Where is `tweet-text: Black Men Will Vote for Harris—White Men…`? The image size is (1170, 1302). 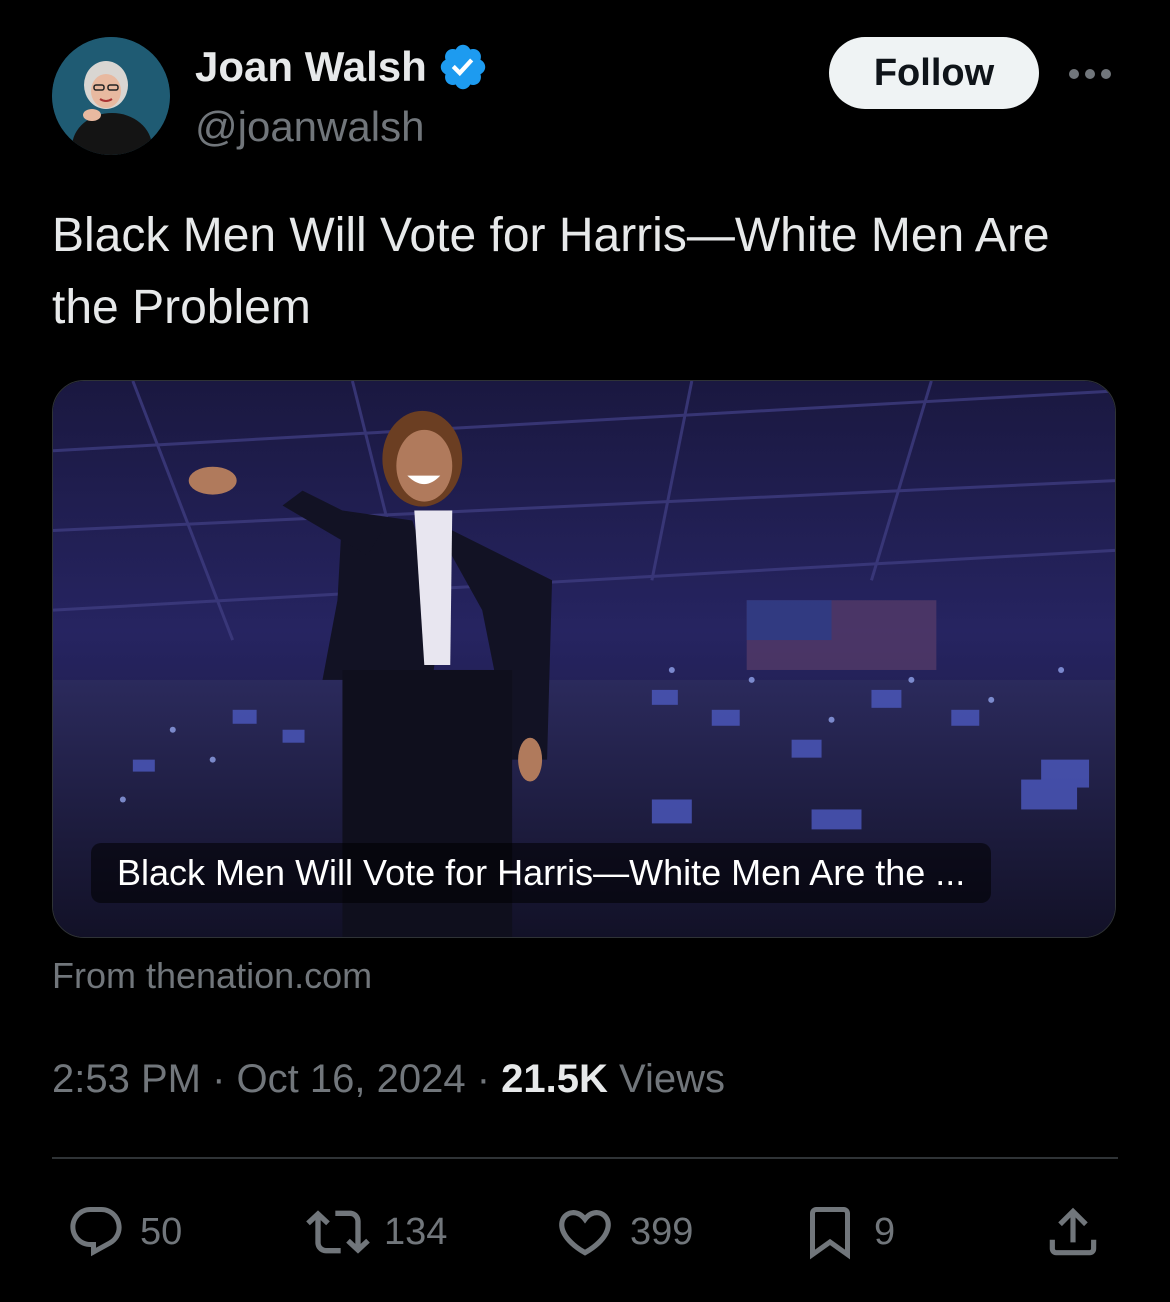
tweet-text: Black Men Will Vote for Harris—White Men… is located at coordinates (551, 271).